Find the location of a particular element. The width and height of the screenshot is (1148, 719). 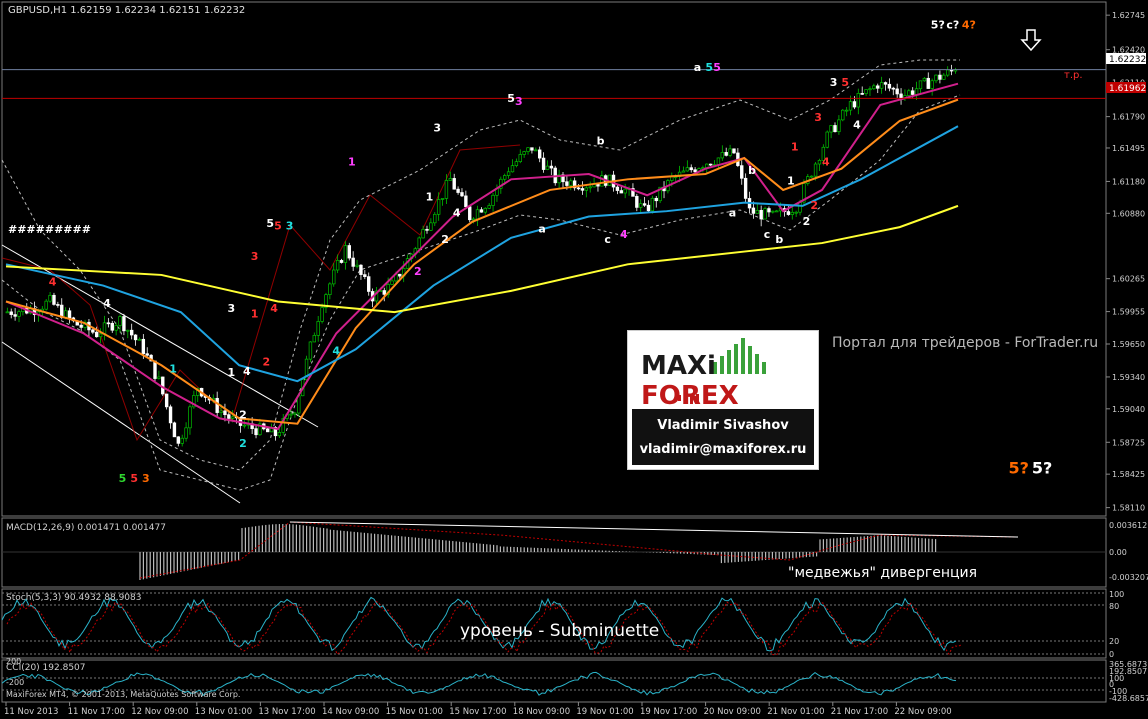

down-arrow-icon is located at coordinates (1031, 40).